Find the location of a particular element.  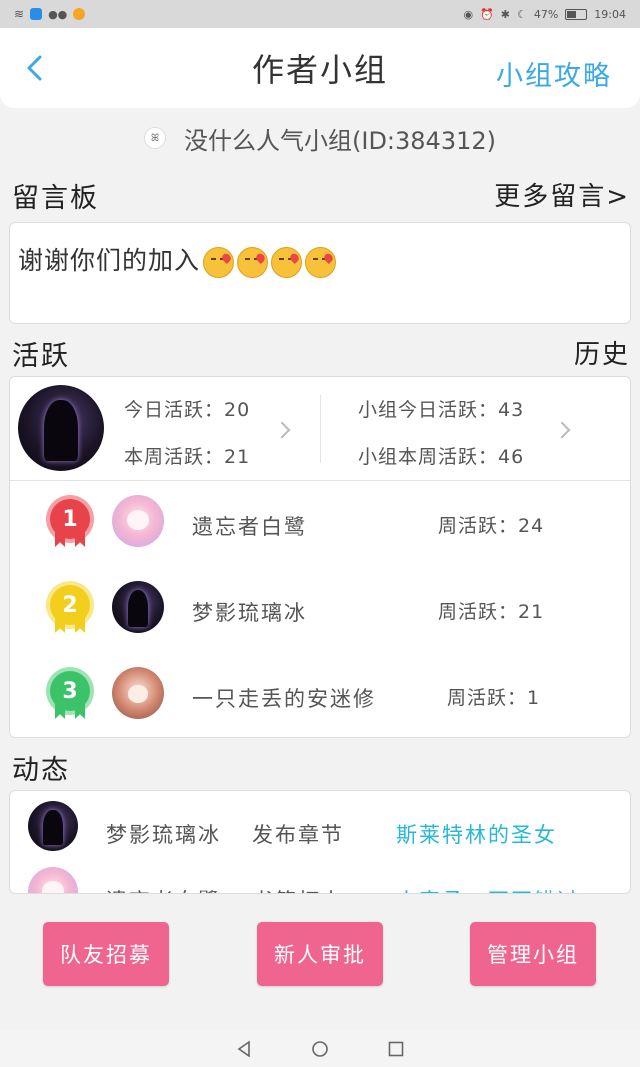

feed-action: 书籍打卡 is located at coordinates (298, 889).